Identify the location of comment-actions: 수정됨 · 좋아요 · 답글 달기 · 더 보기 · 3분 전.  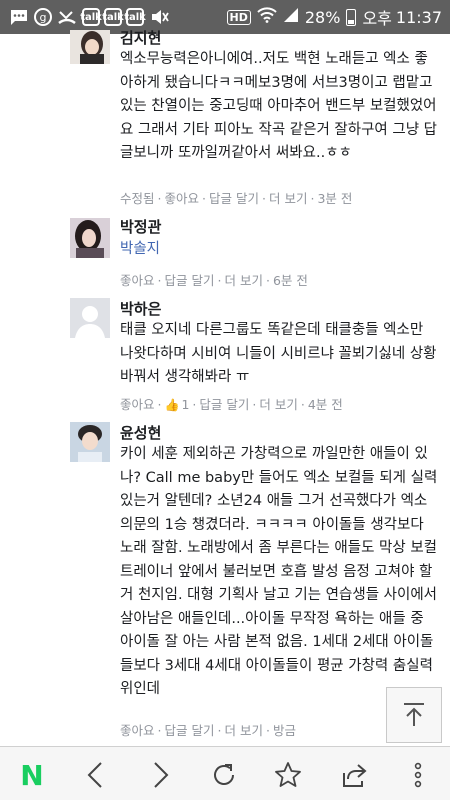
(236, 198).